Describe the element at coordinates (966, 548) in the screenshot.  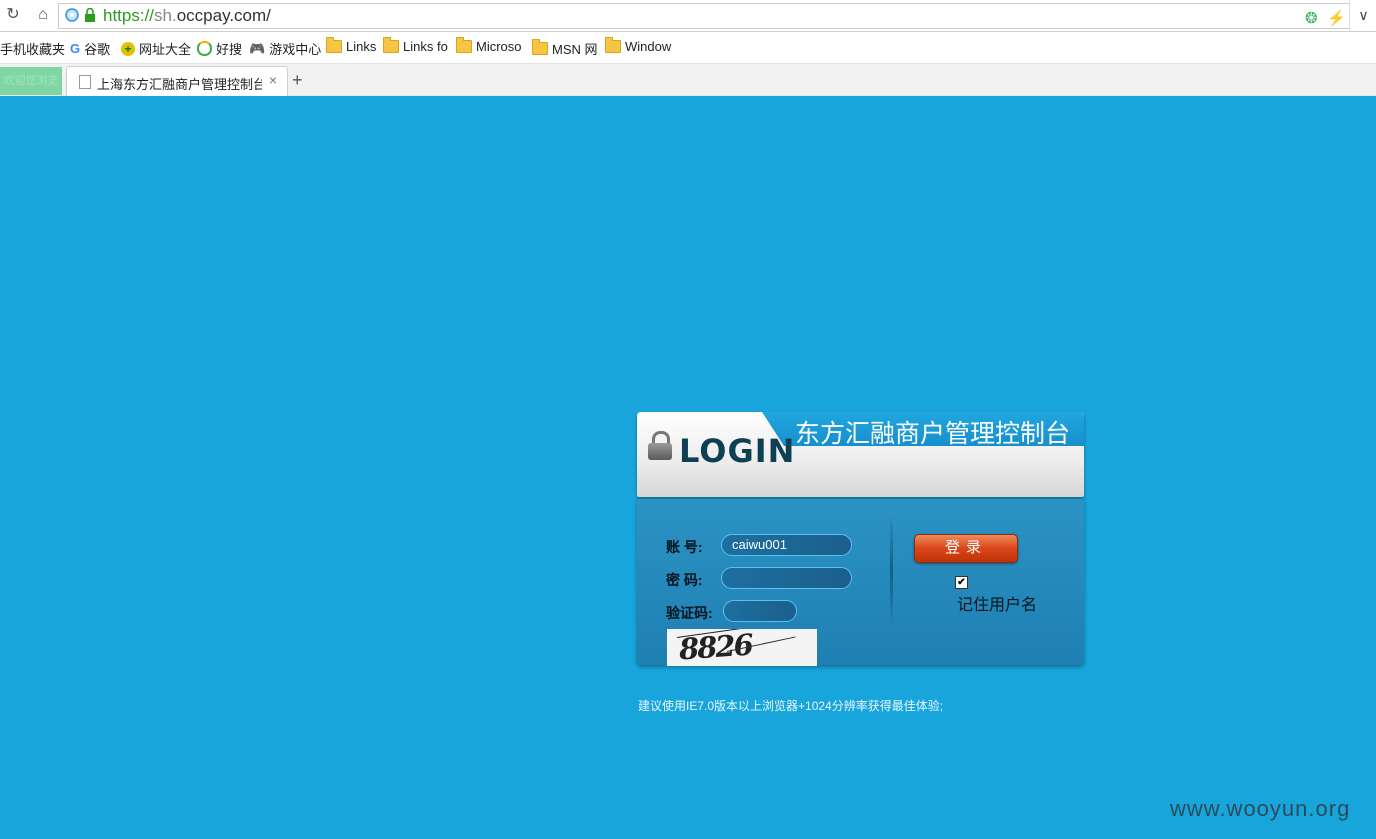
I see `login-button: 登录` at that location.